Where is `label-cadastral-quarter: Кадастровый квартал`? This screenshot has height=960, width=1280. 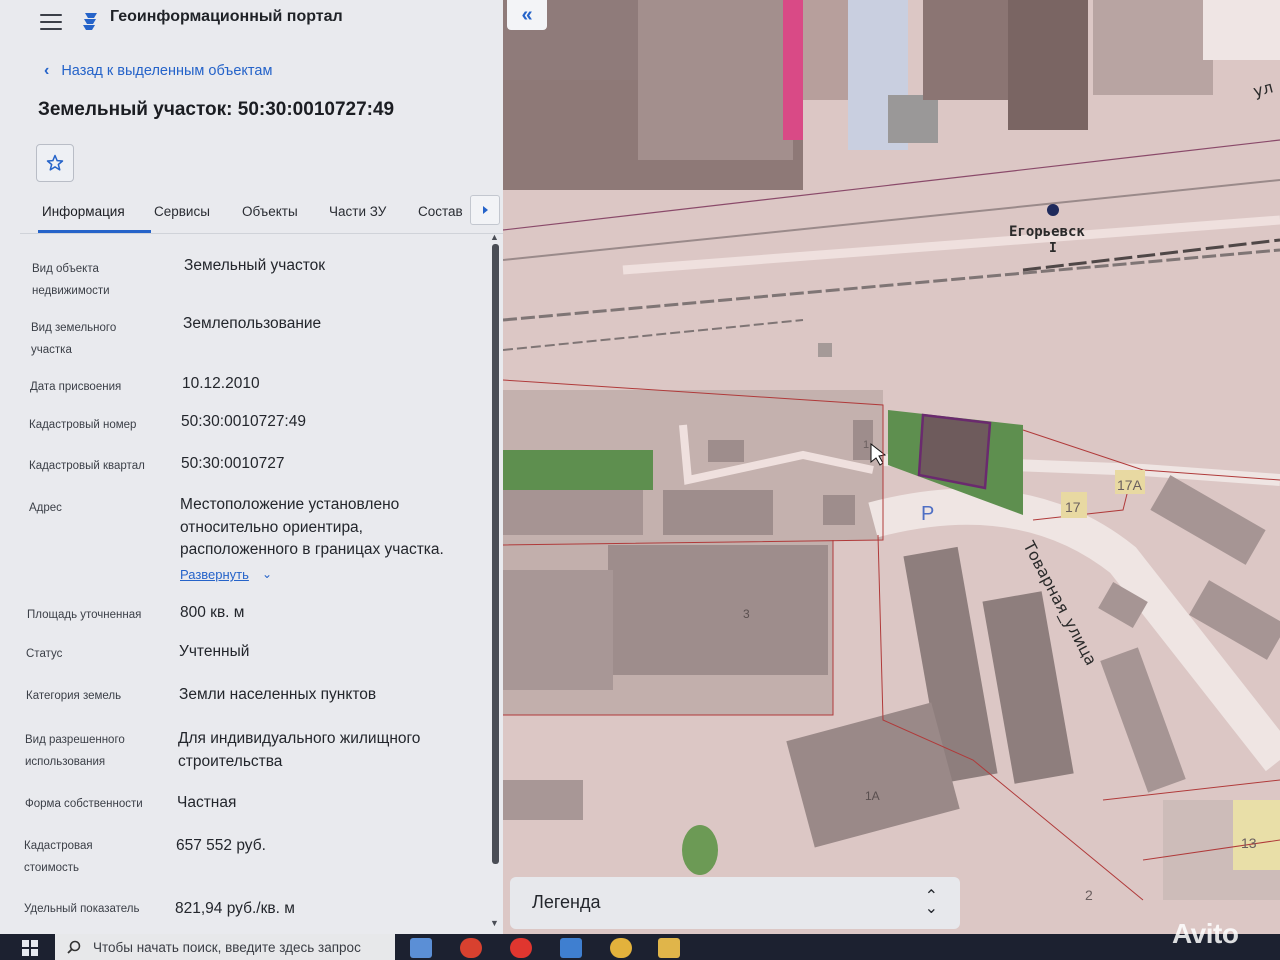 label-cadastral-quarter: Кадастровый квартал is located at coordinates (87, 466).